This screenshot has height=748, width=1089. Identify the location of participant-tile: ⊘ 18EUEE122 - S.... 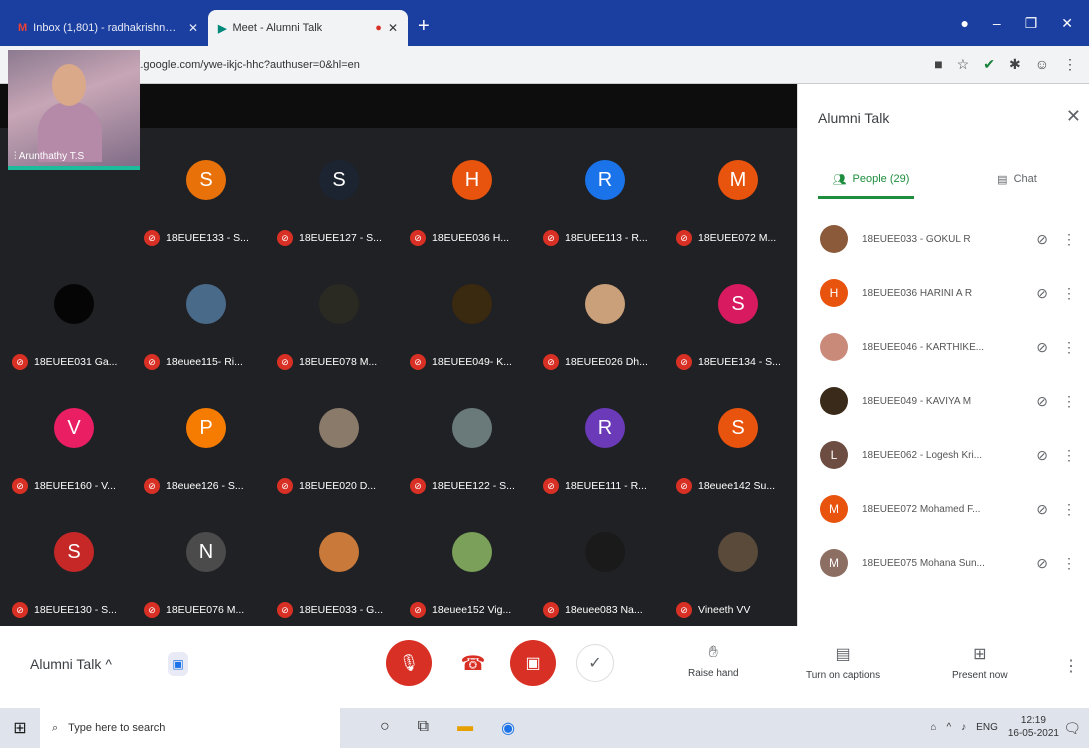
(472, 446).